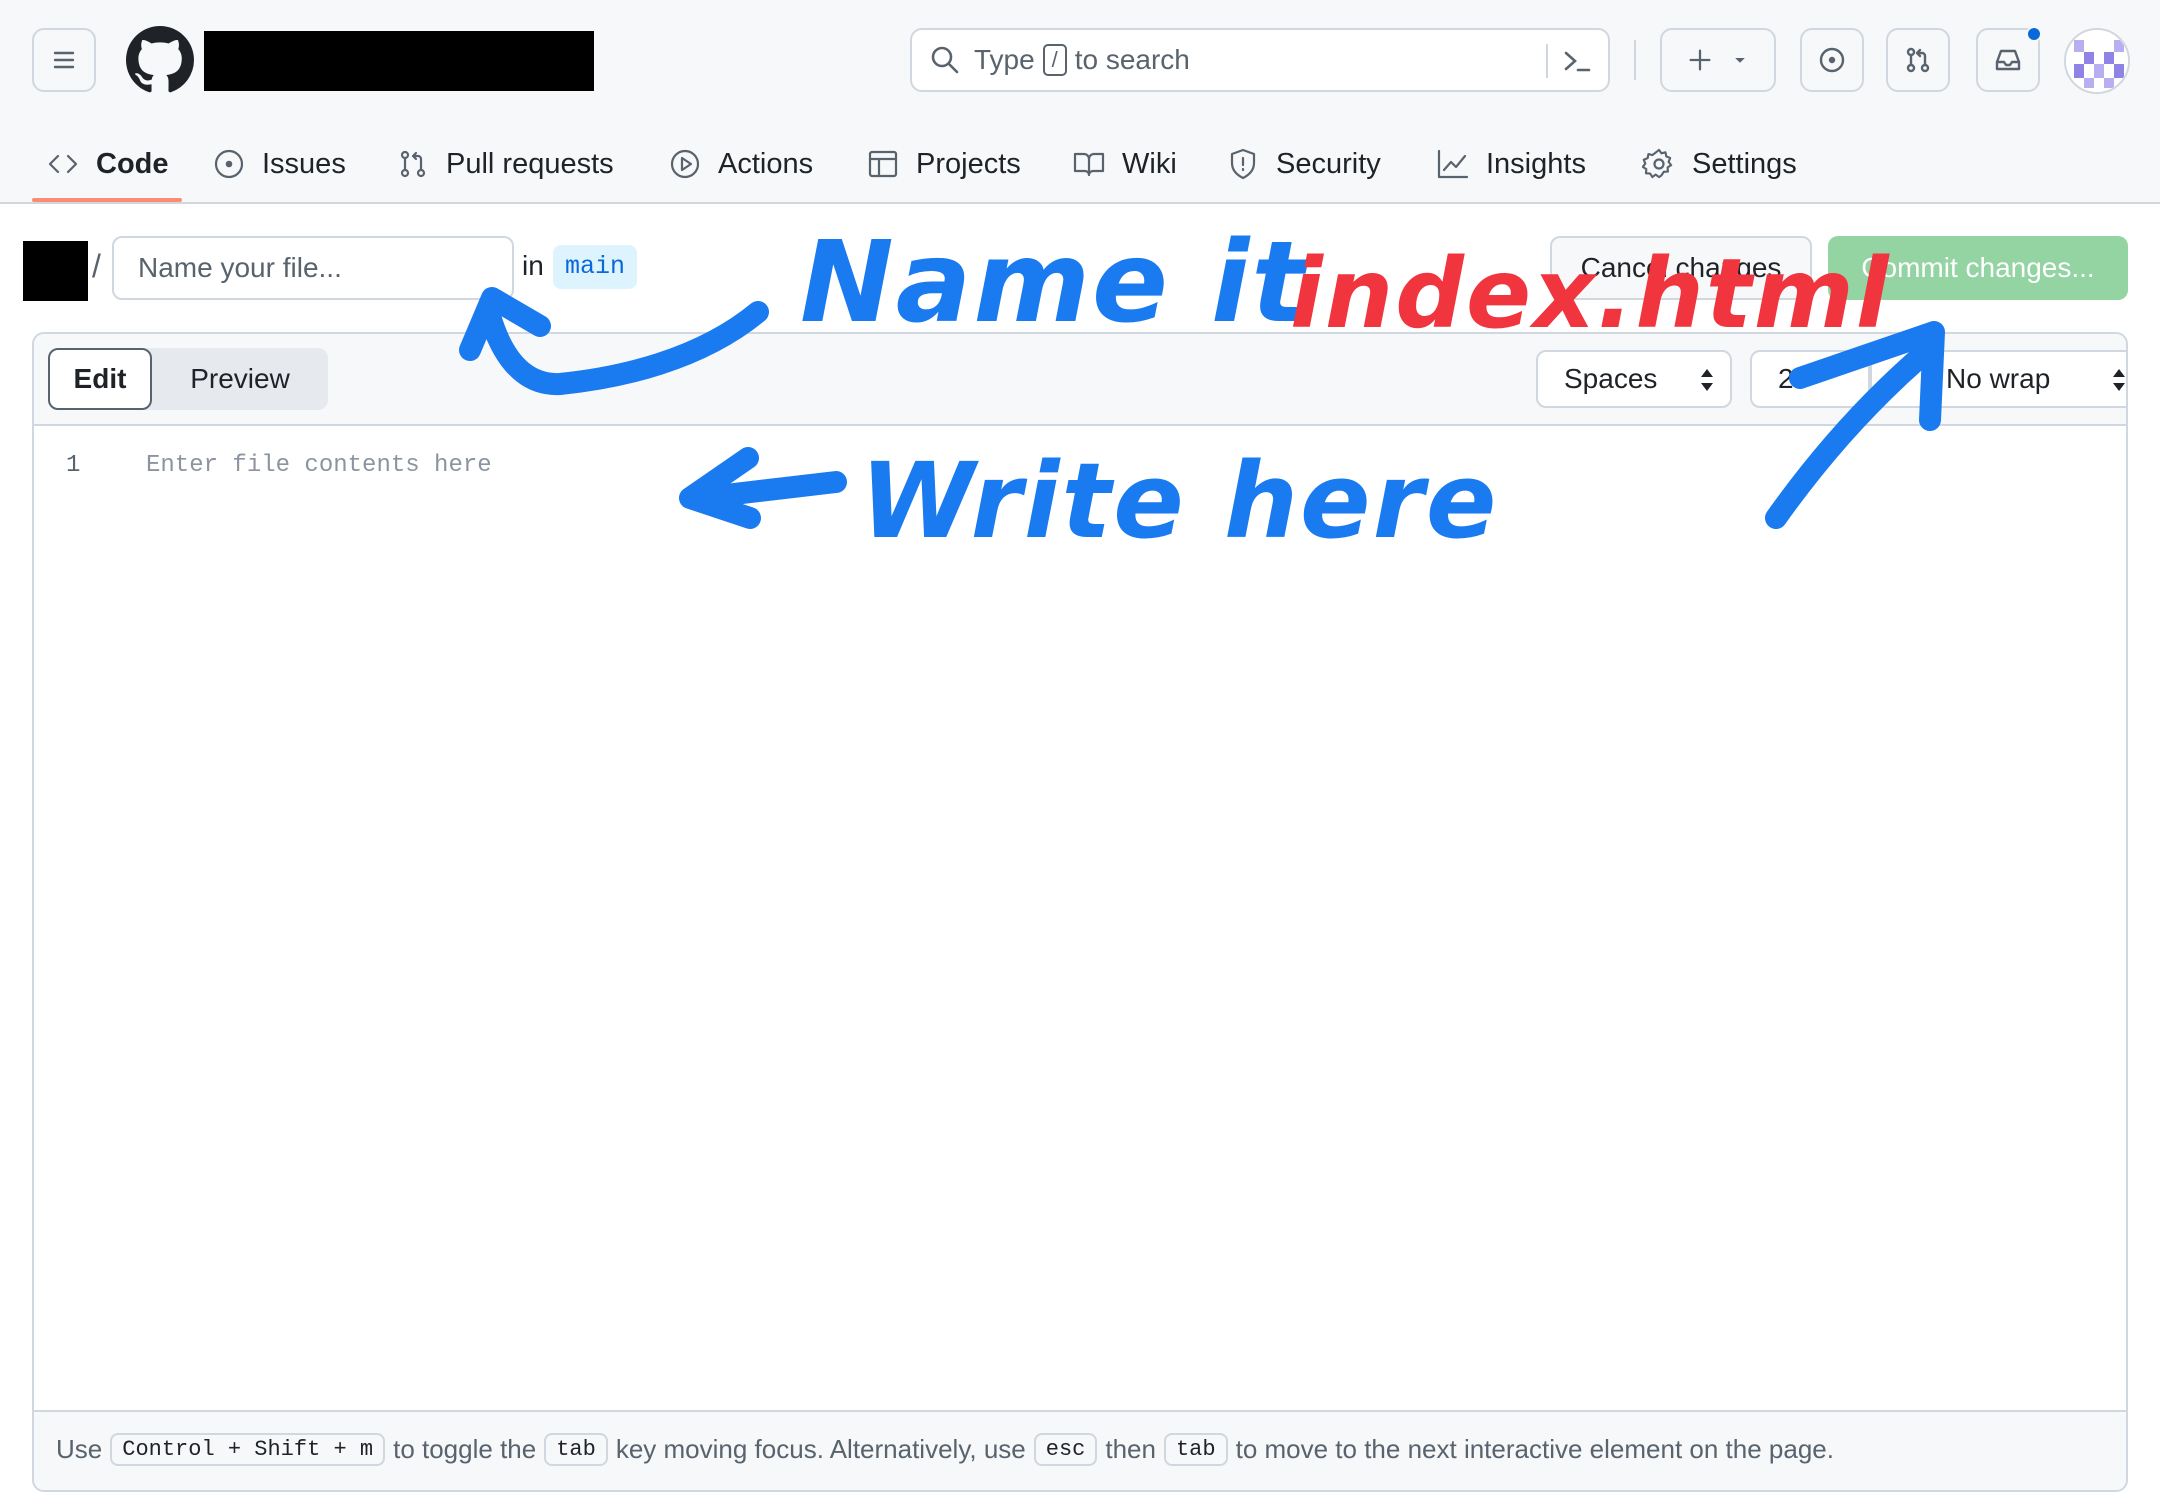 The height and width of the screenshot is (1492, 2160). What do you see at coordinates (968, 163) in the screenshot?
I see `tab-projects-label: Projects` at bounding box center [968, 163].